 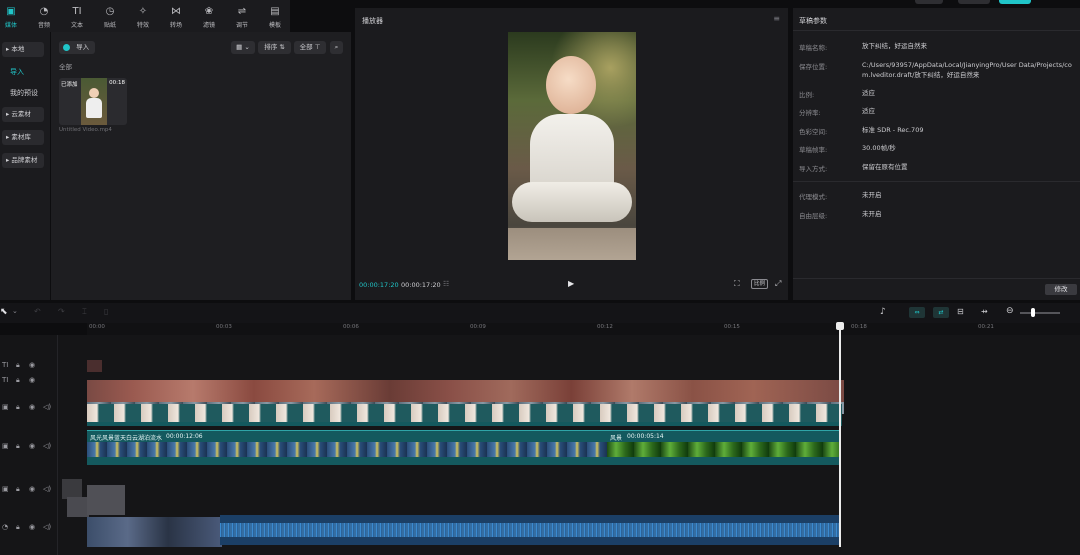 What do you see at coordinates (44, 17) in the screenshot?
I see `tab-audio: ◔ 音频` at bounding box center [44, 17].